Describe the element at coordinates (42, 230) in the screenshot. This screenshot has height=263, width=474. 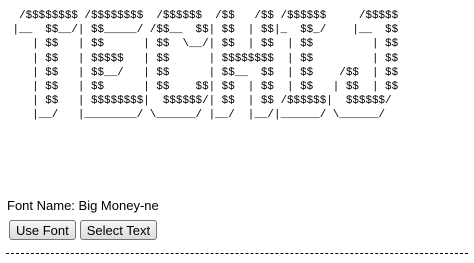
I see `use-font-button: Use Font` at that location.